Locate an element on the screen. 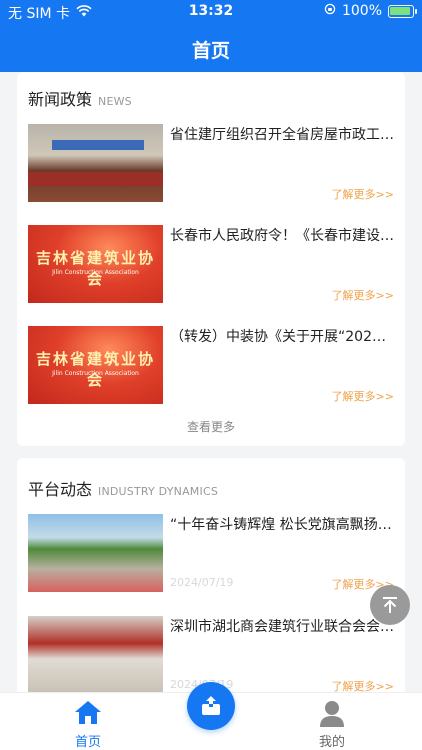  arrow-up-icon is located at coordinates (390, 605).